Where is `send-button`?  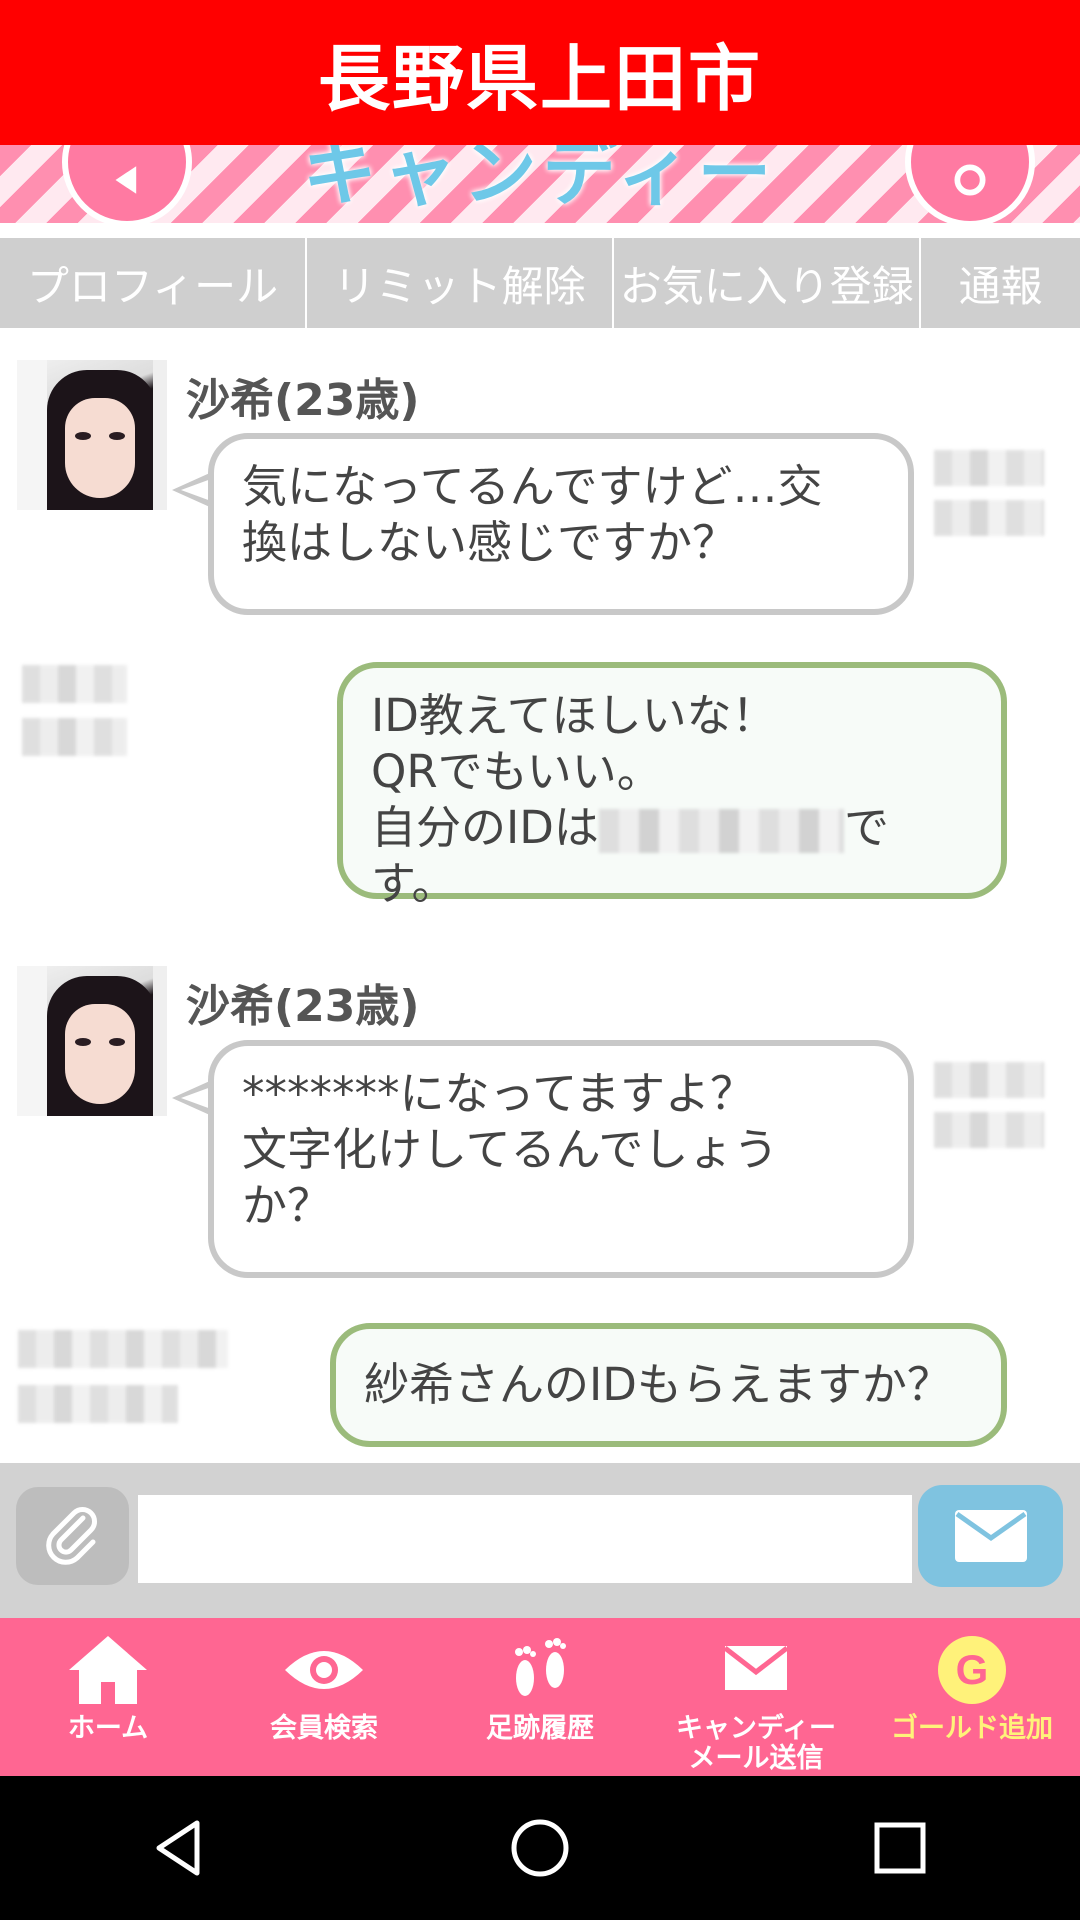 send-button is located at coordinates (990, 1536).